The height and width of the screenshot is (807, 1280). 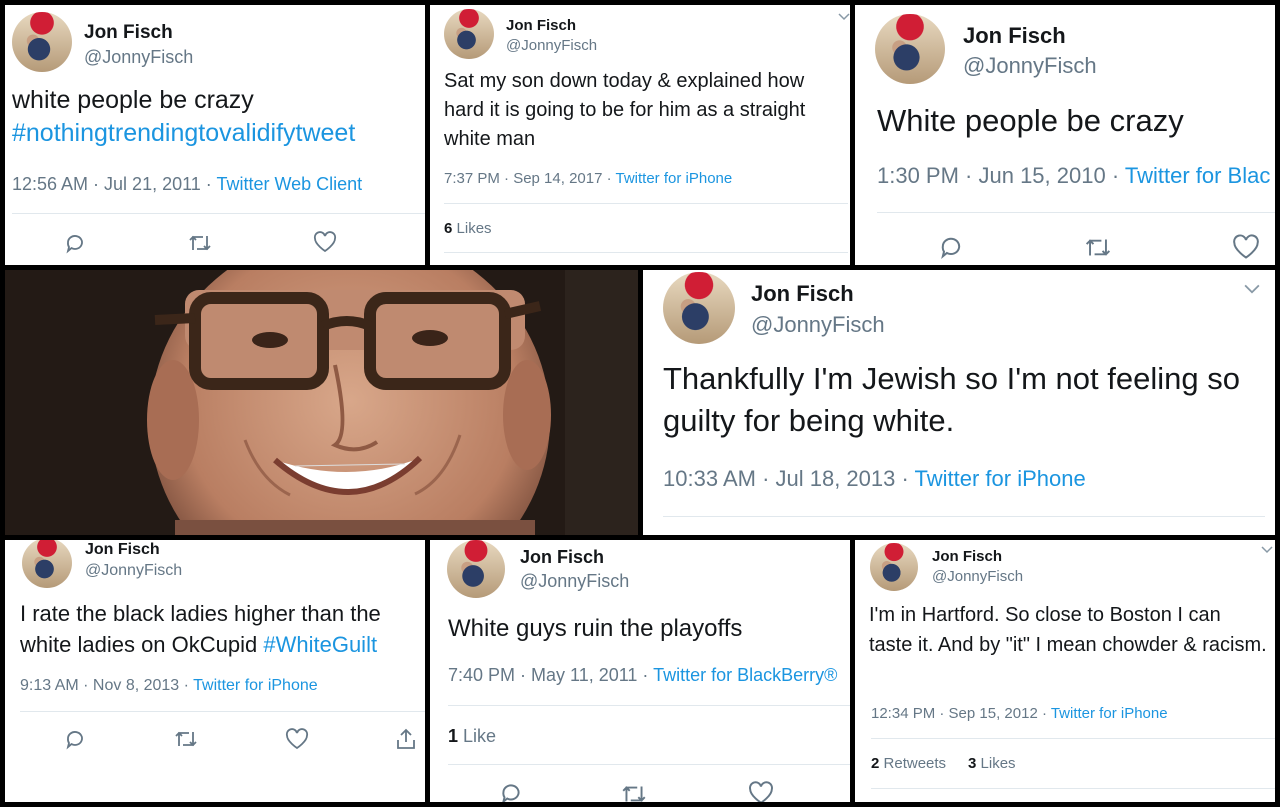 I want to click on share-icon, so click(x=406, y=739).